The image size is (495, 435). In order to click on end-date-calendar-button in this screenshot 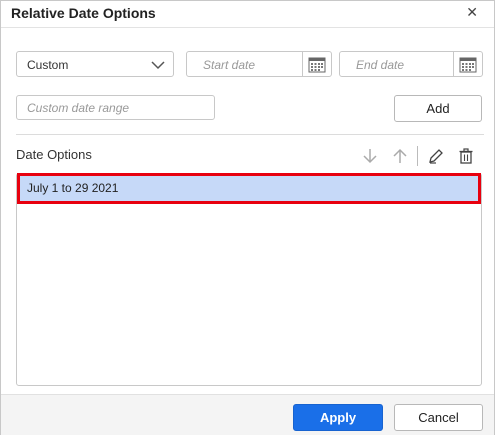, I will do `click(467, 64)`.